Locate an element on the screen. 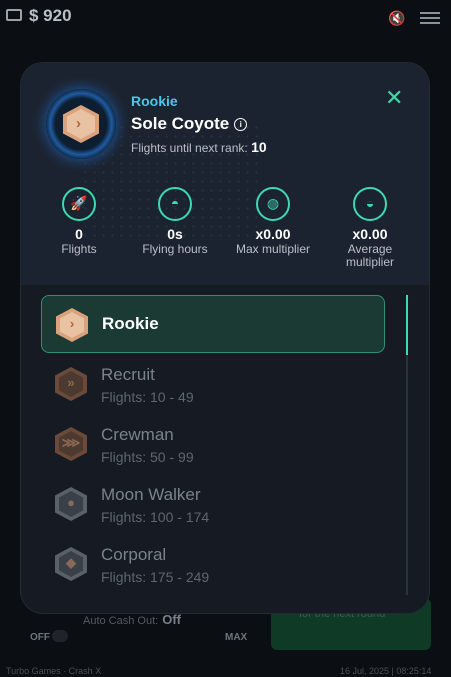  rocket-icon: 🚀 is located at coordinates (79, 204).